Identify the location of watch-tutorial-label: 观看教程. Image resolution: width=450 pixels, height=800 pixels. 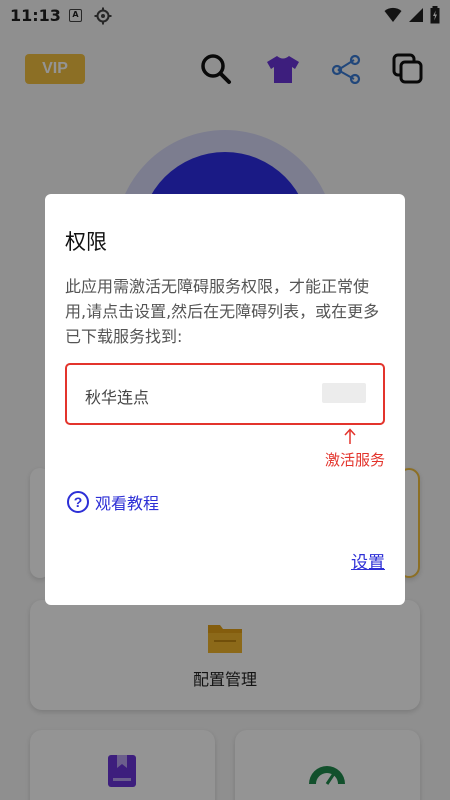
(127, 503).